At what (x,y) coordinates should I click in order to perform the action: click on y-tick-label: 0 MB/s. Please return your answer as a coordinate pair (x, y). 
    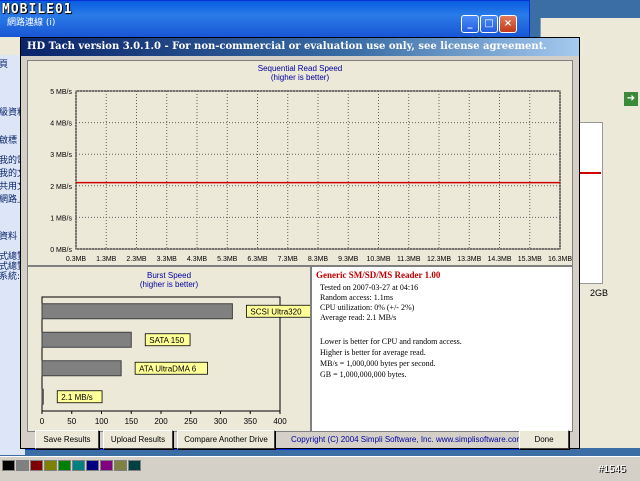
    Looking at the image, I should click on (61, 250).